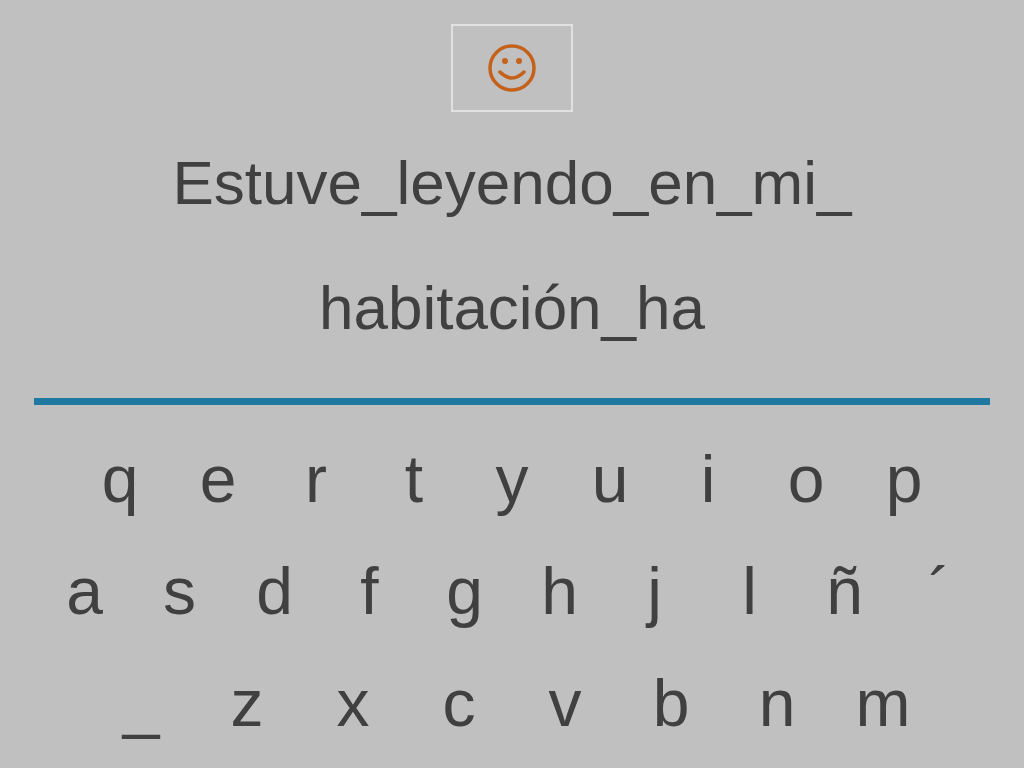  I want to click on letter-key: e, so click(218, 479).